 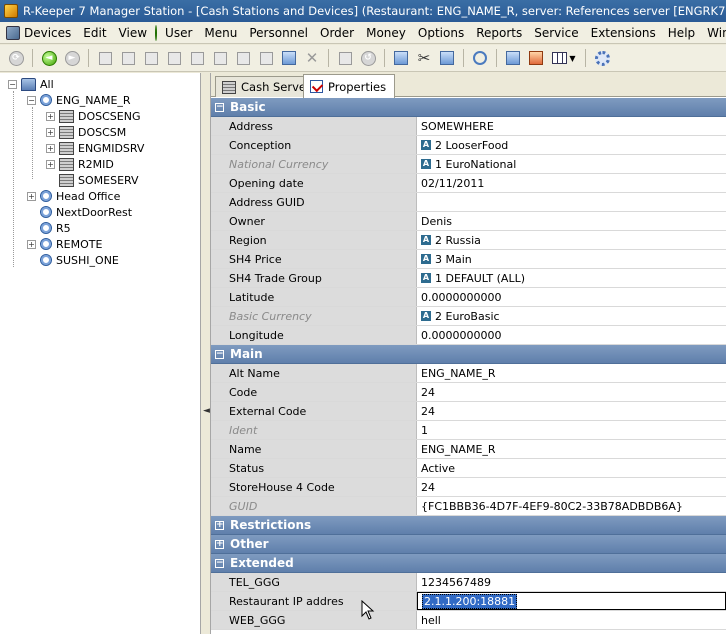 What do you see at coordinates (571, 259) in the screenshot?
I see `property-value: A 3 Main` at bounding box center [571, 259].